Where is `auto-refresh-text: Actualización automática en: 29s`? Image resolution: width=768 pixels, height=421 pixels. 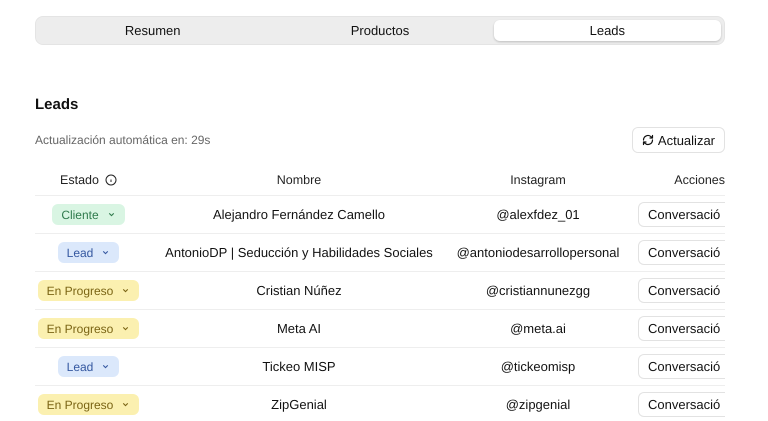 auto-refresh-text: Actualización automática en: 29s is located at coordinates (122, 140).